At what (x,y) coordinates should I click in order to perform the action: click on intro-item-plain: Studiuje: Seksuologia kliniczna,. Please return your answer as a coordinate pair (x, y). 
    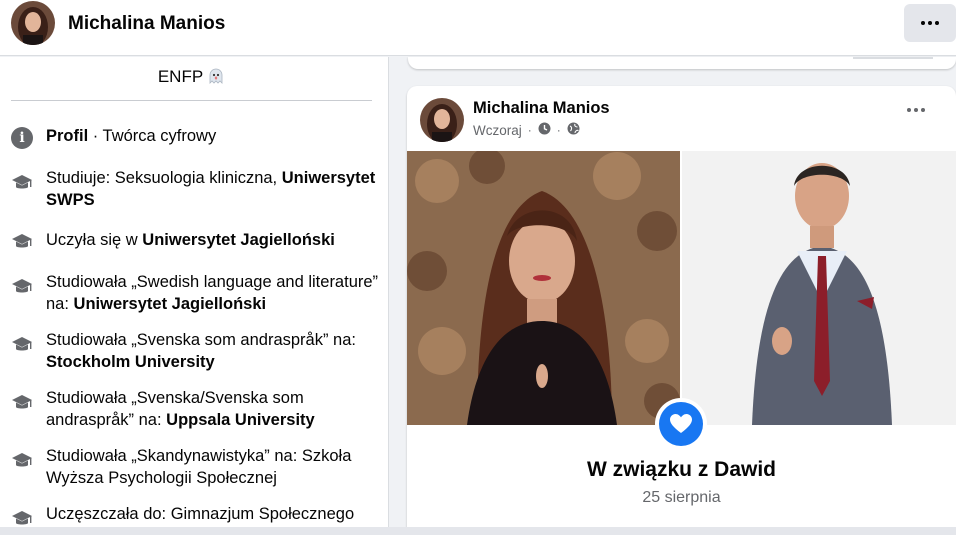
    Looking at the image, I should click on (164, 178).